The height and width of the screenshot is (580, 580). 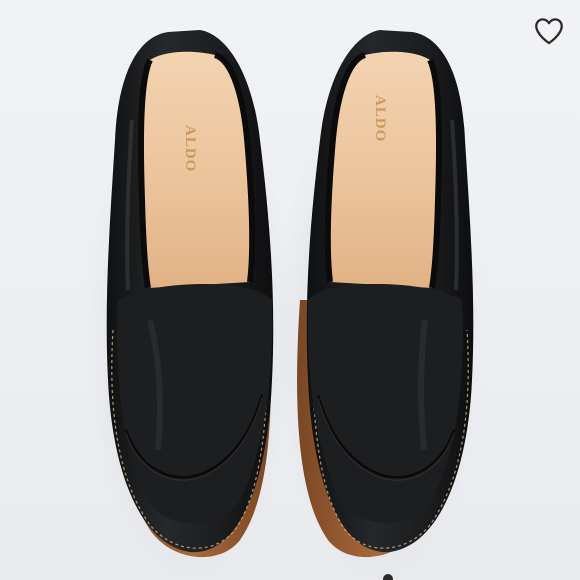 What do you see at coordinates (388, 577) in the screenshot?
I see `carousel-dot` at bounding box center [388, 577].